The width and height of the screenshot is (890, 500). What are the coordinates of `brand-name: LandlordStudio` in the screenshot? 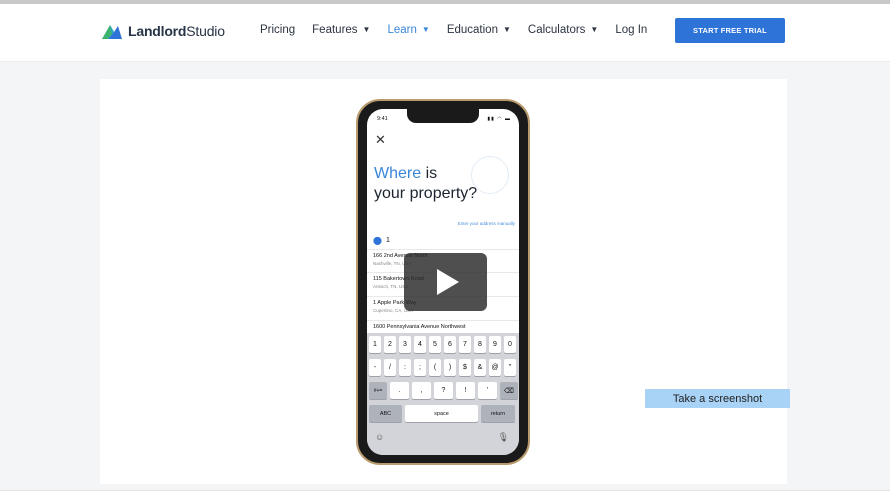 It's located at (176, 31).